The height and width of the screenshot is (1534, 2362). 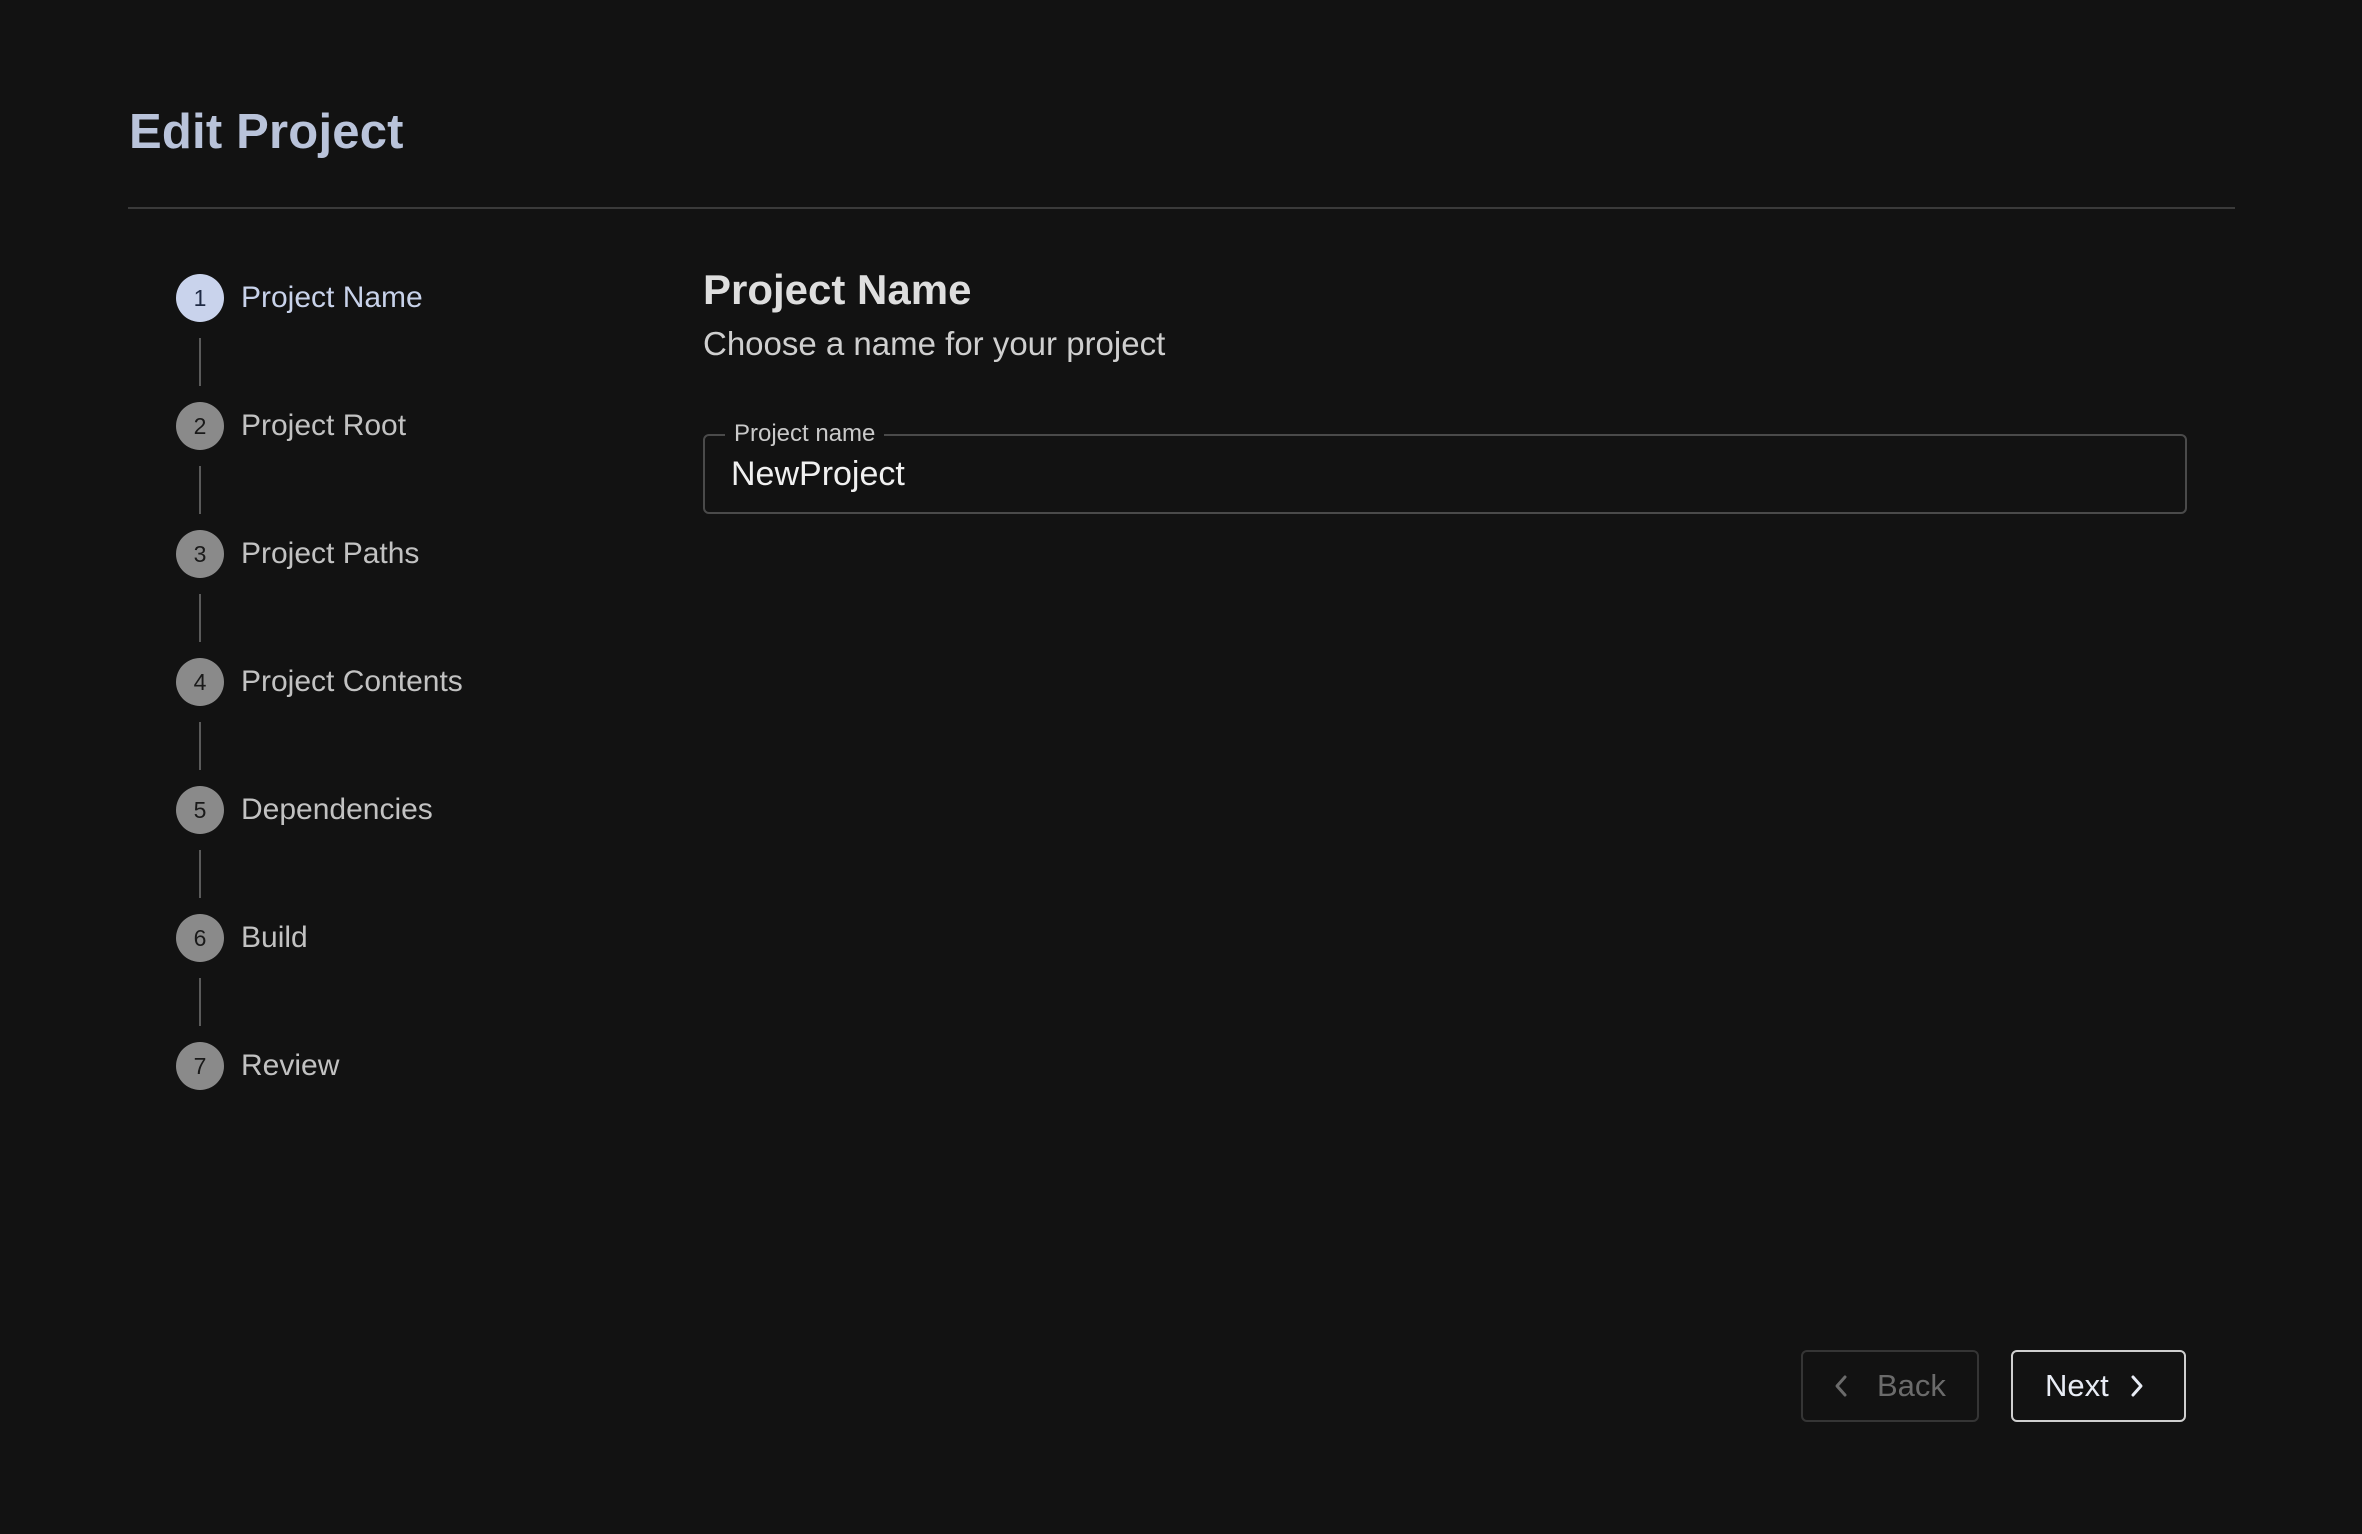 I want to click on step-number-badge: 1, so click(x=200, y=298).